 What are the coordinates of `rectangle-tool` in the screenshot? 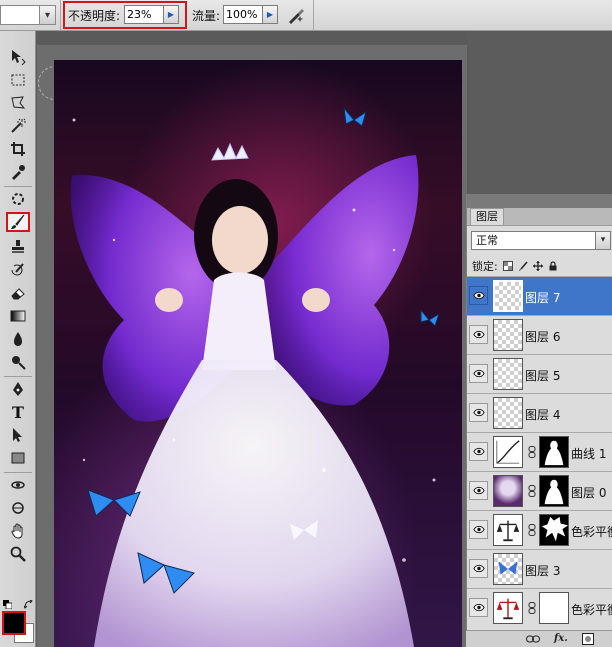 It's located at (18, 458).